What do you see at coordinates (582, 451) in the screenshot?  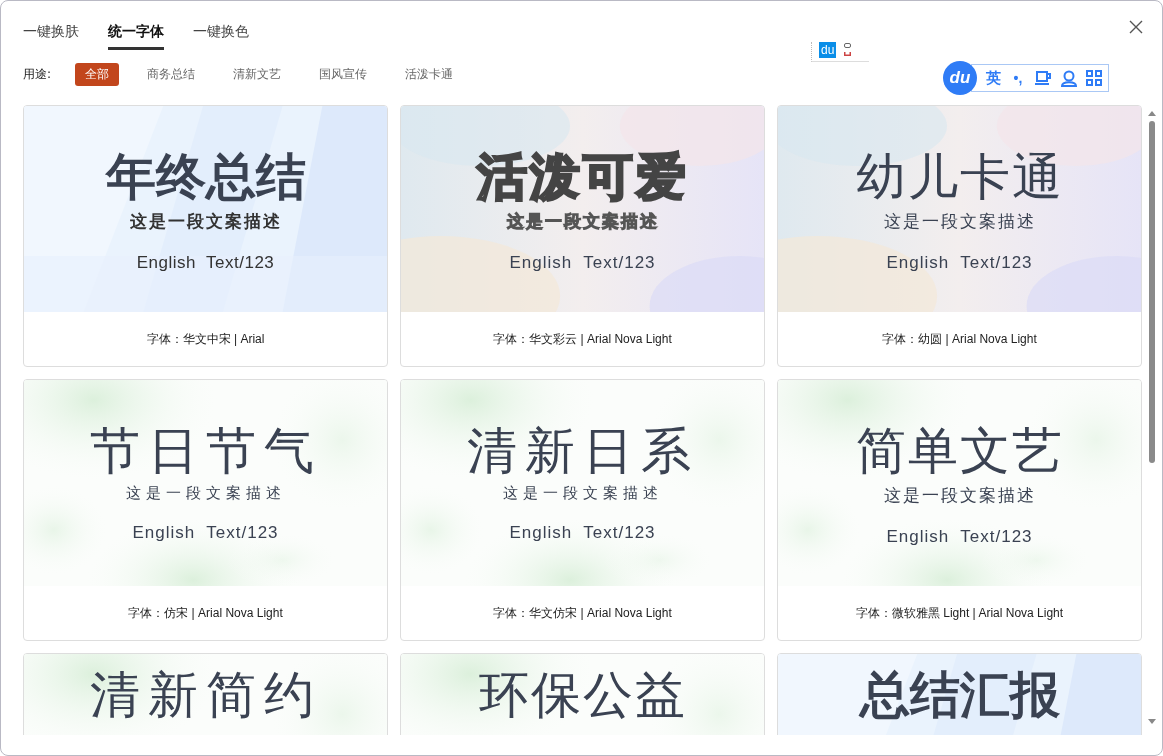 I see `preview-title: 清新日系` at bounding box center [582, 451].